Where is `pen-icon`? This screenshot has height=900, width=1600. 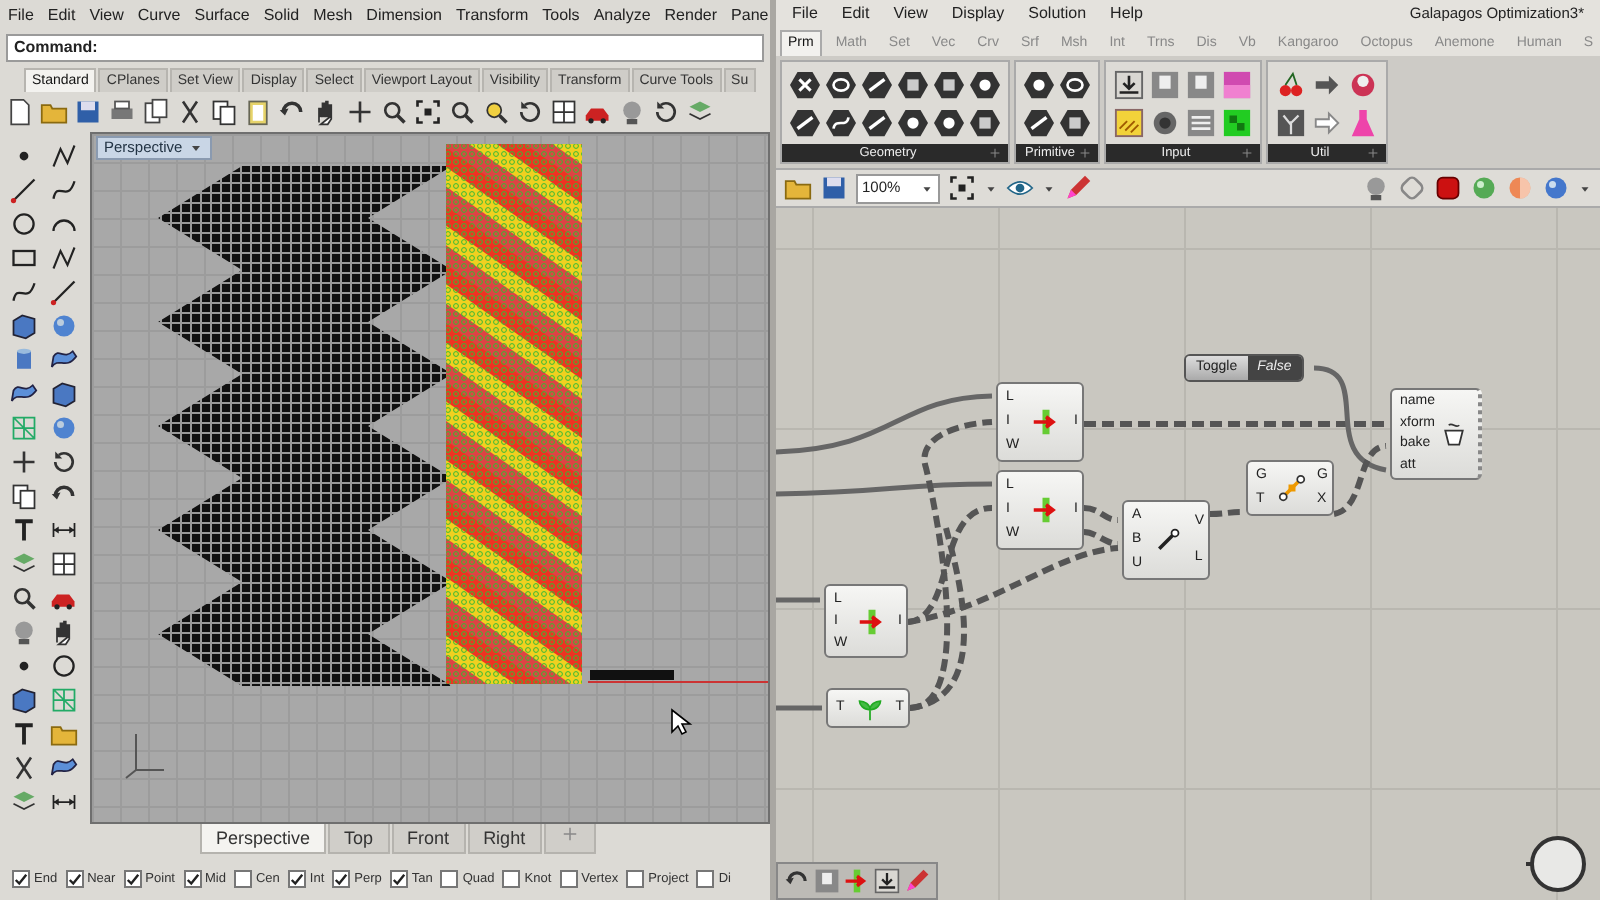 pen-icon is located at coordinates (1078, 188).